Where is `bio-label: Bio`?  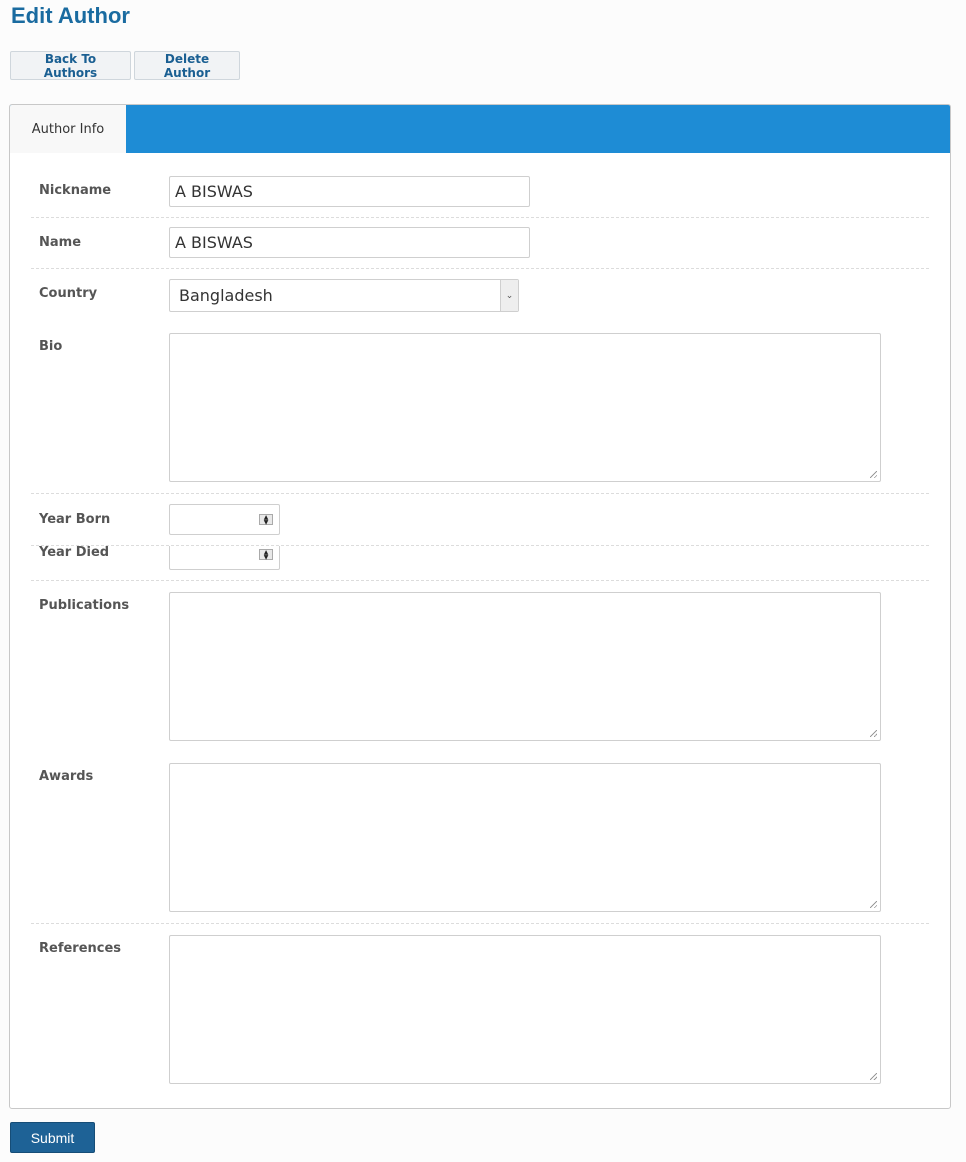 bio-label: Bio is located at coordinates (51, 346).